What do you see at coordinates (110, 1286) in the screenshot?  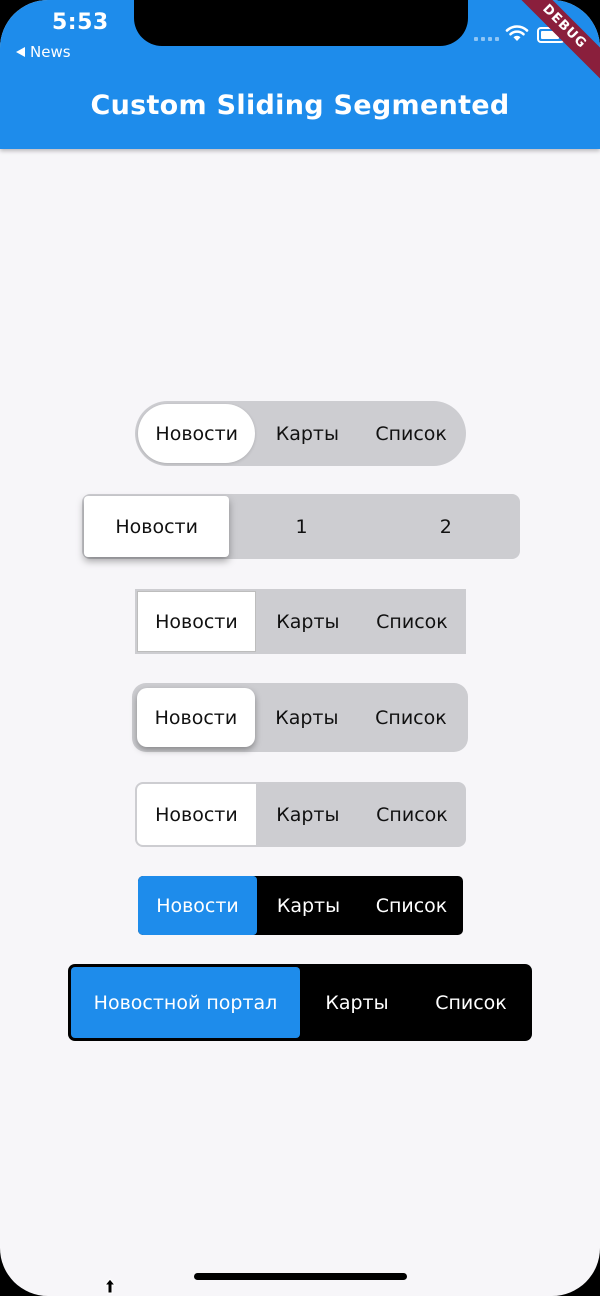 I see `mouse-cursor-icon` at bounding box center [110, 1286].